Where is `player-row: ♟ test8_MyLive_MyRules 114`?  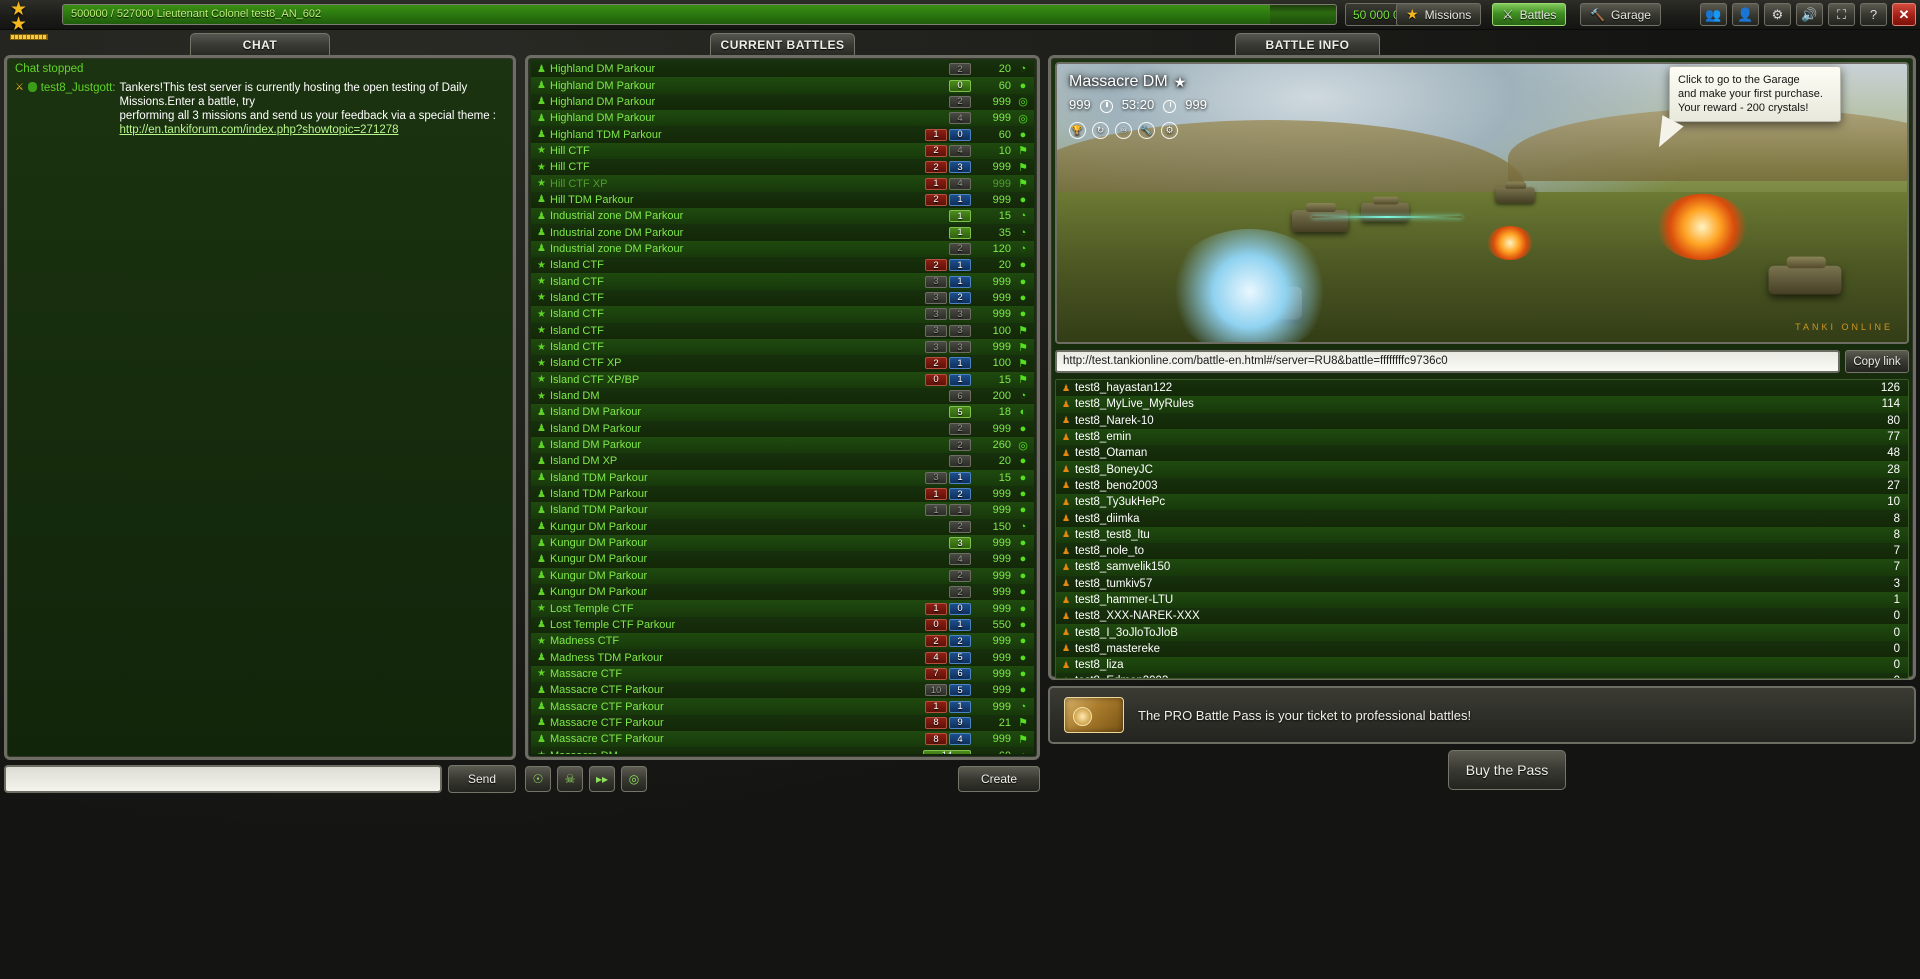
player-row: ♟ test8_MyLive_MyRules 114 is located at coordinates (1482, 404).